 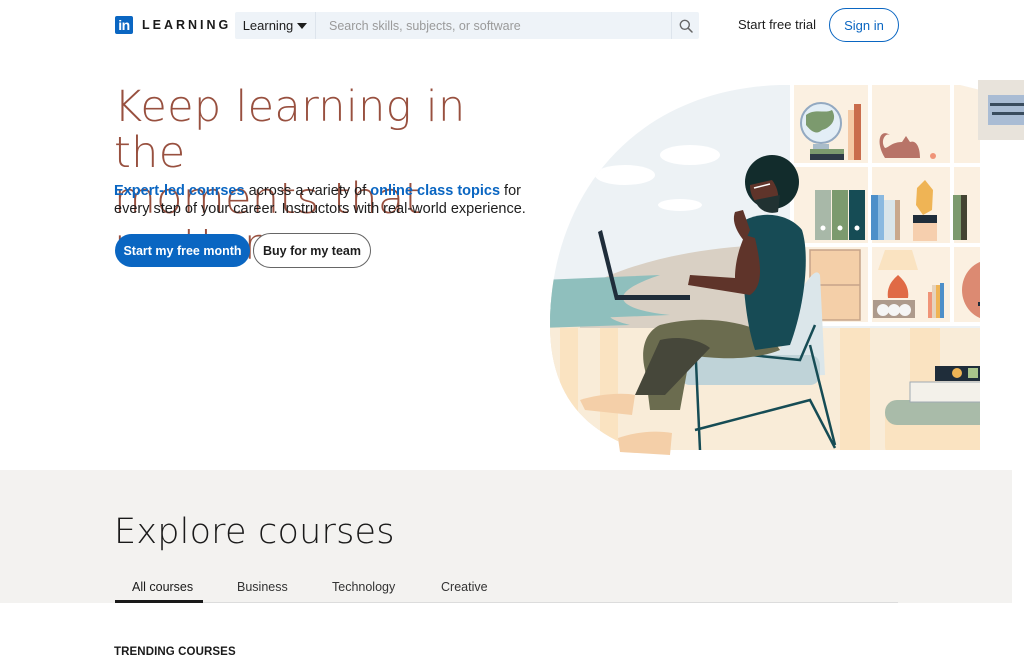 I want to click on caret-down-icon, so click(x=302, y=25).